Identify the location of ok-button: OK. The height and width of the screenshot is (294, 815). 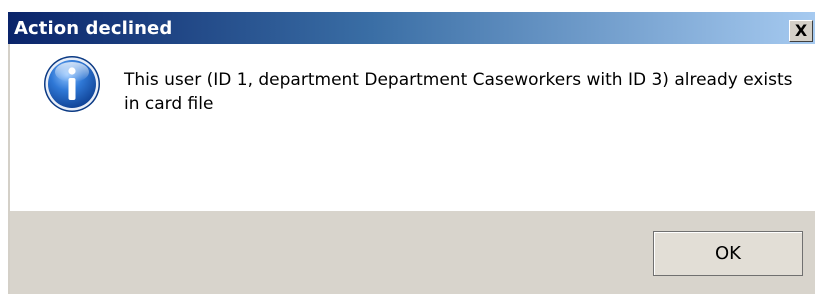
(728, 253).